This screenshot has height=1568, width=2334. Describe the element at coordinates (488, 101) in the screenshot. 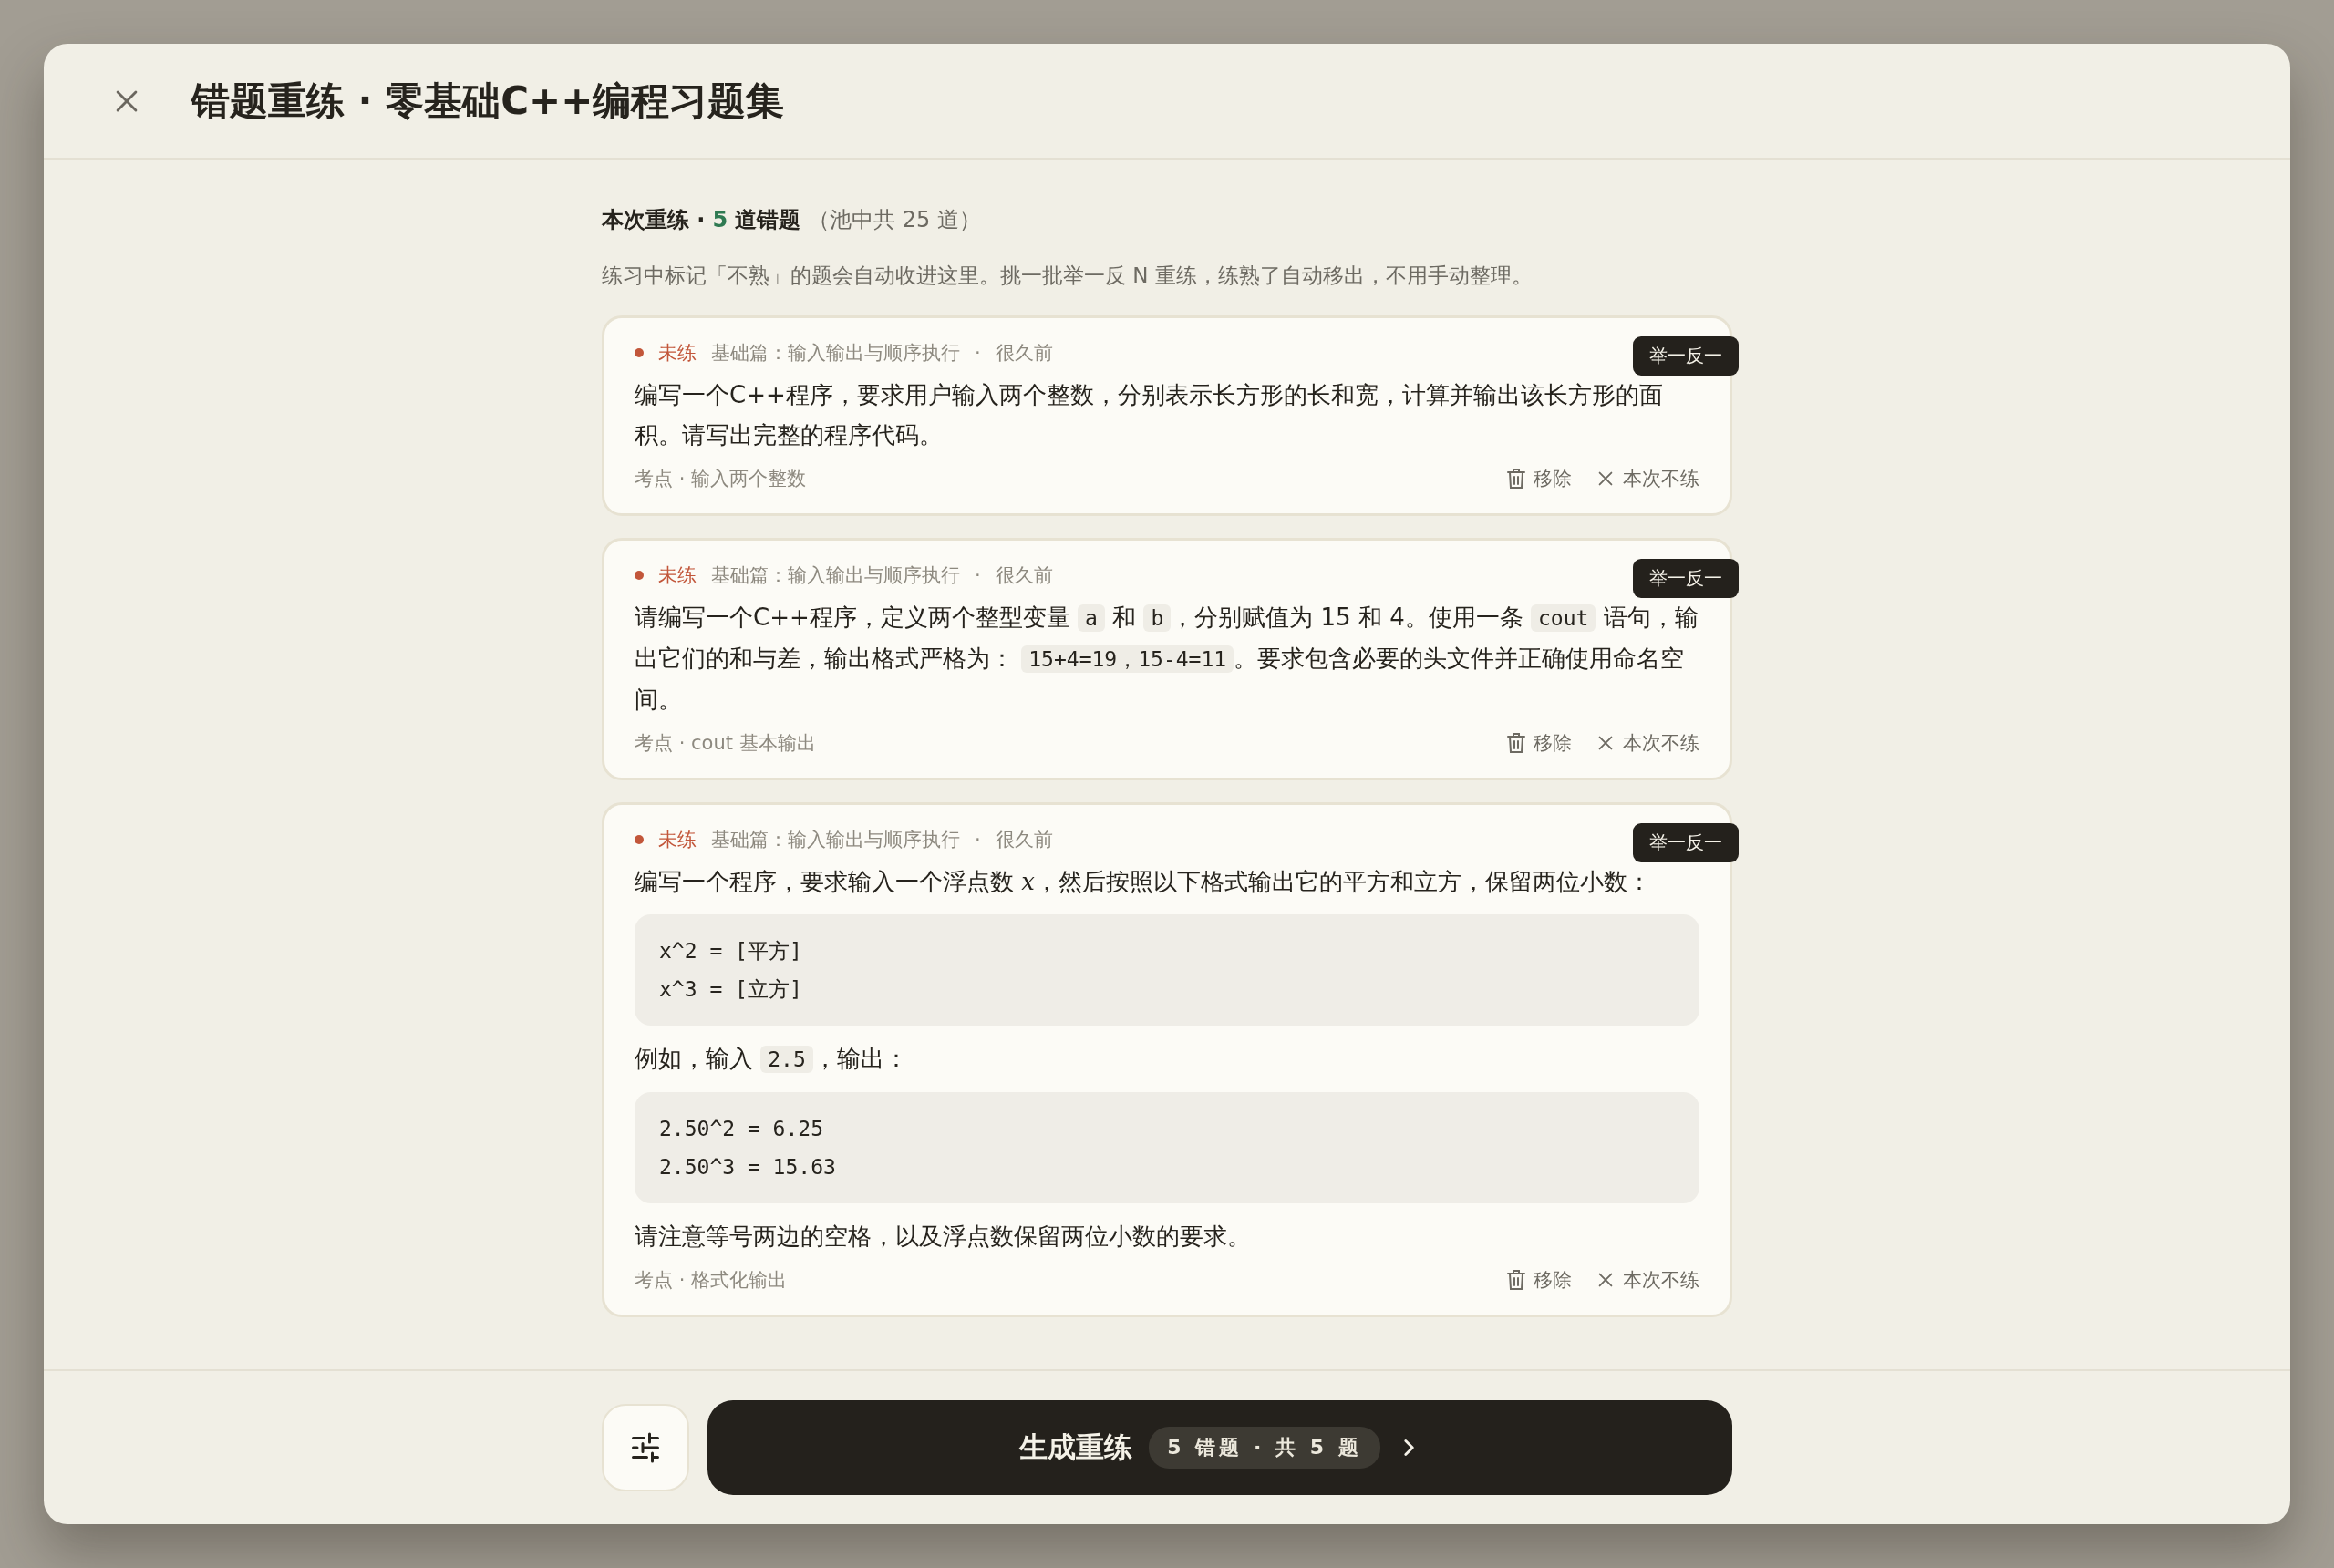

I see `dialog-title: 错题重练 · 零基础C++编程习题集` at that location.